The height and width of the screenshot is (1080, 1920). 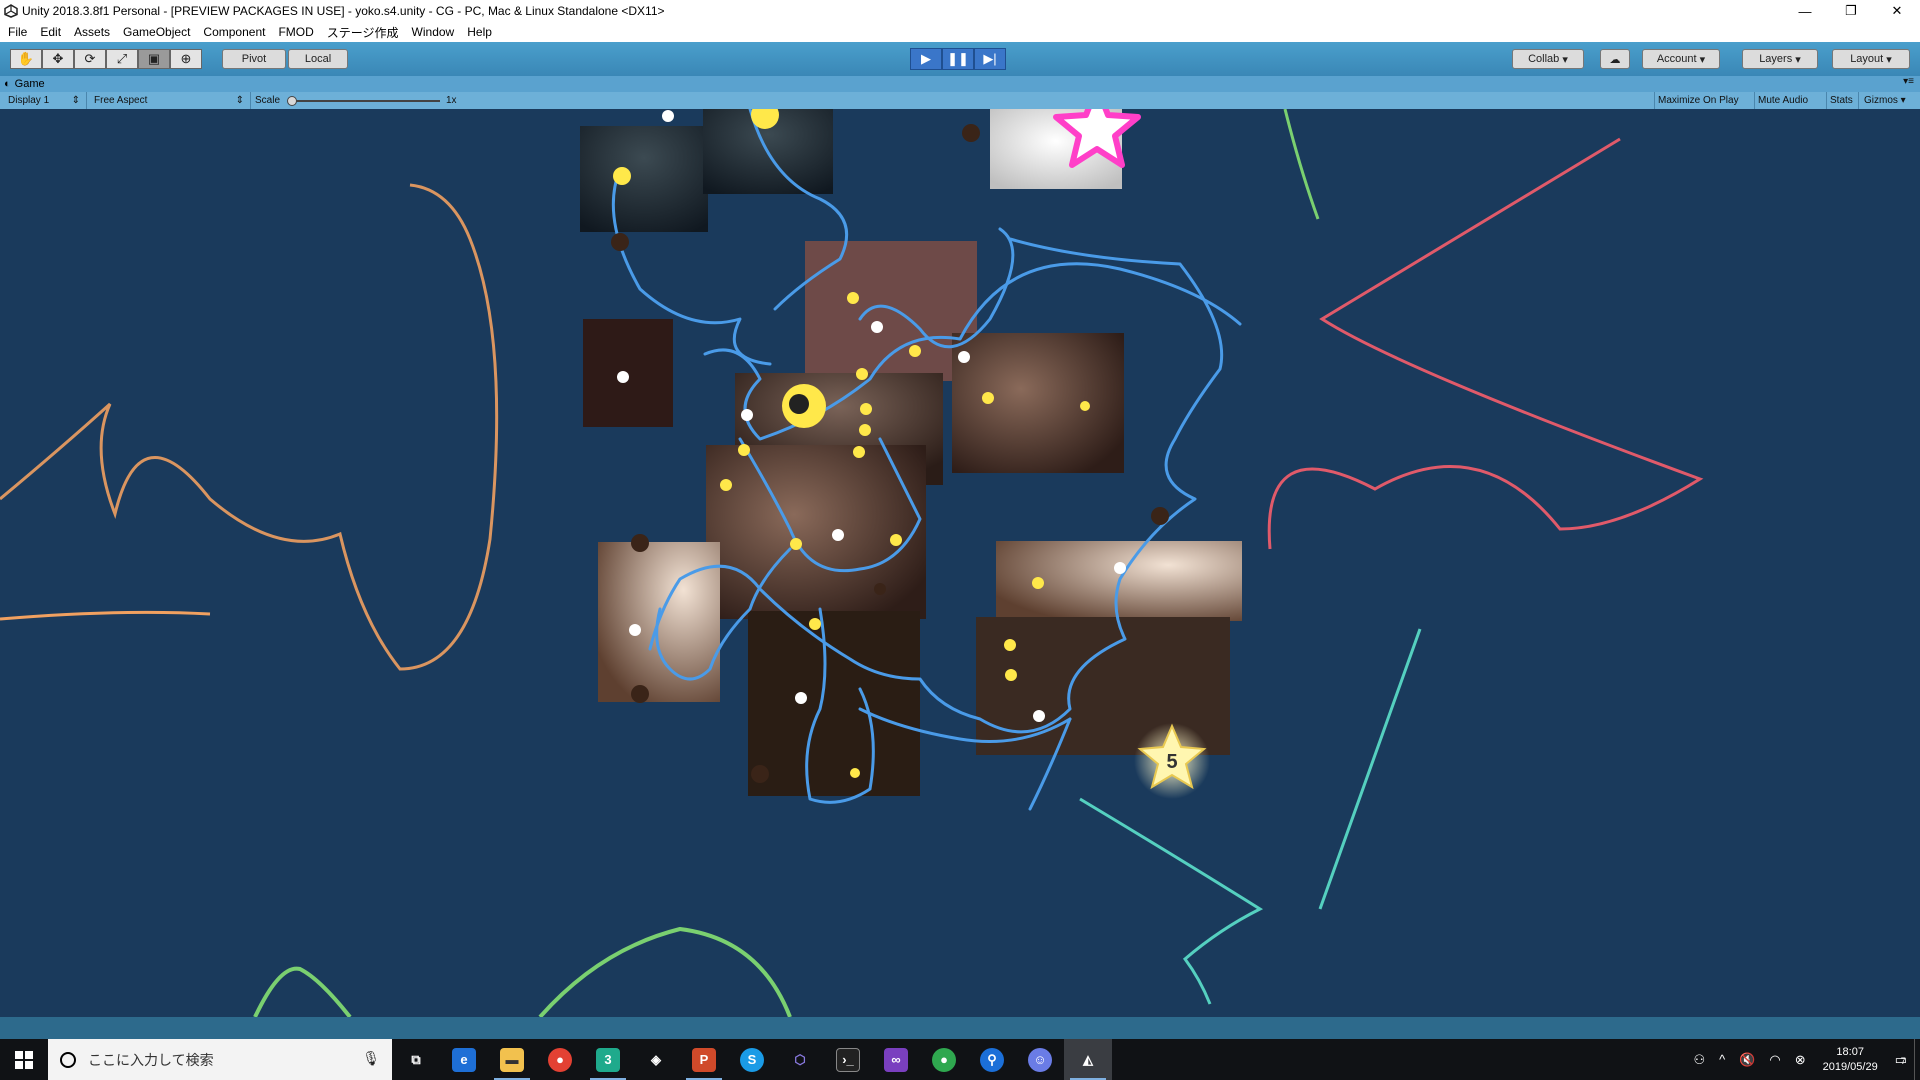 I want to click on pause-button: ❚❚, so click(x=958, y=59).